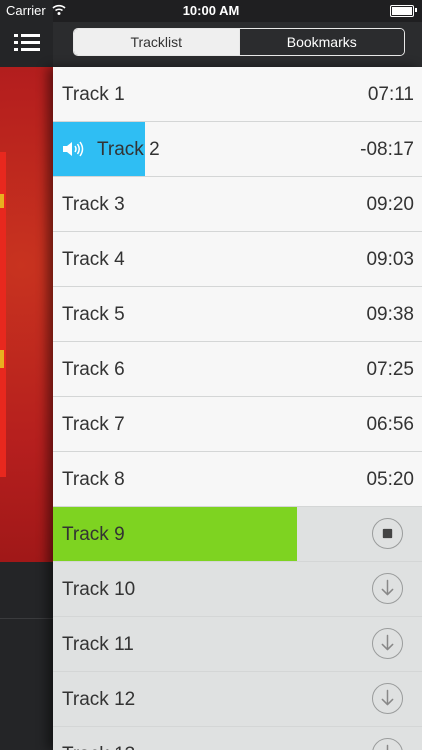  What do you see at coordinates (390, 424) in the screenshot?
I see `track-duration: 06:56` at bounding box center [390, 424].